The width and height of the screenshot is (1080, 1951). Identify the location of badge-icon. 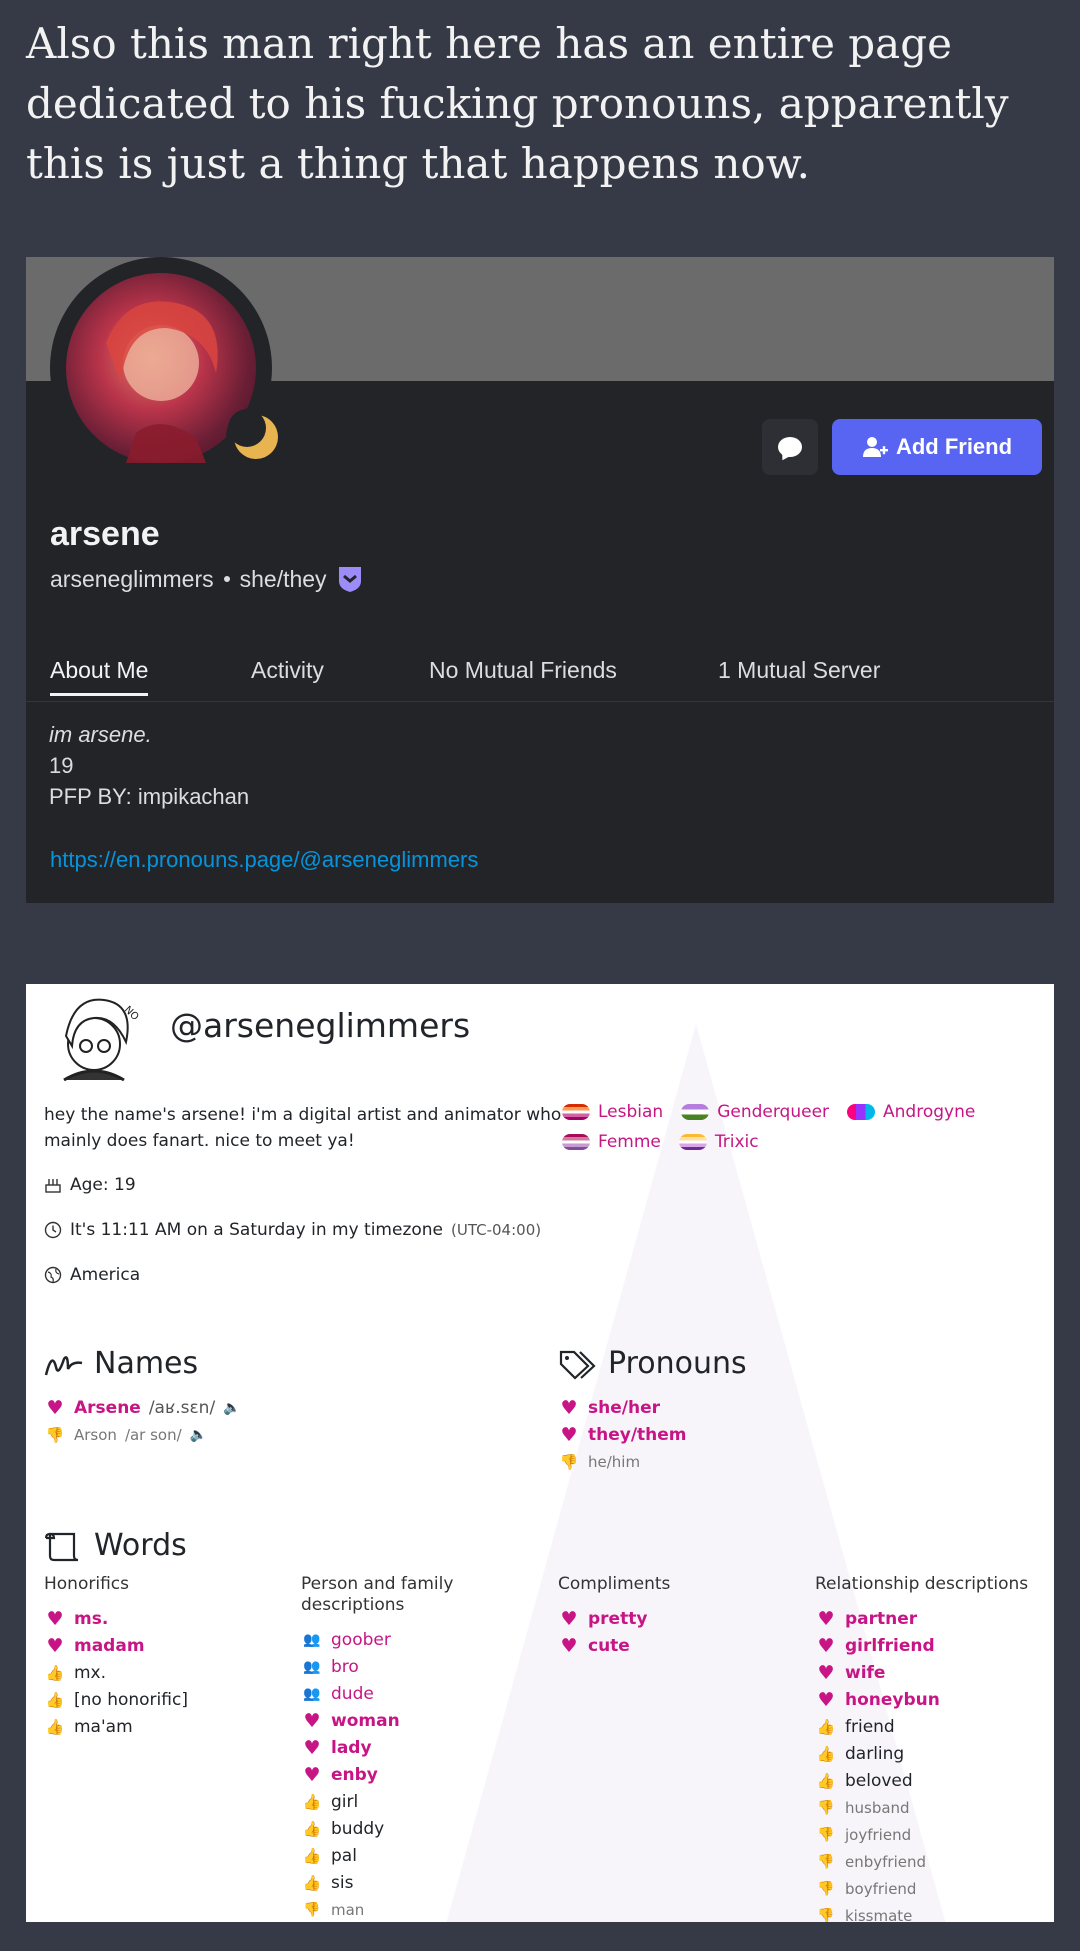
(350, 579).